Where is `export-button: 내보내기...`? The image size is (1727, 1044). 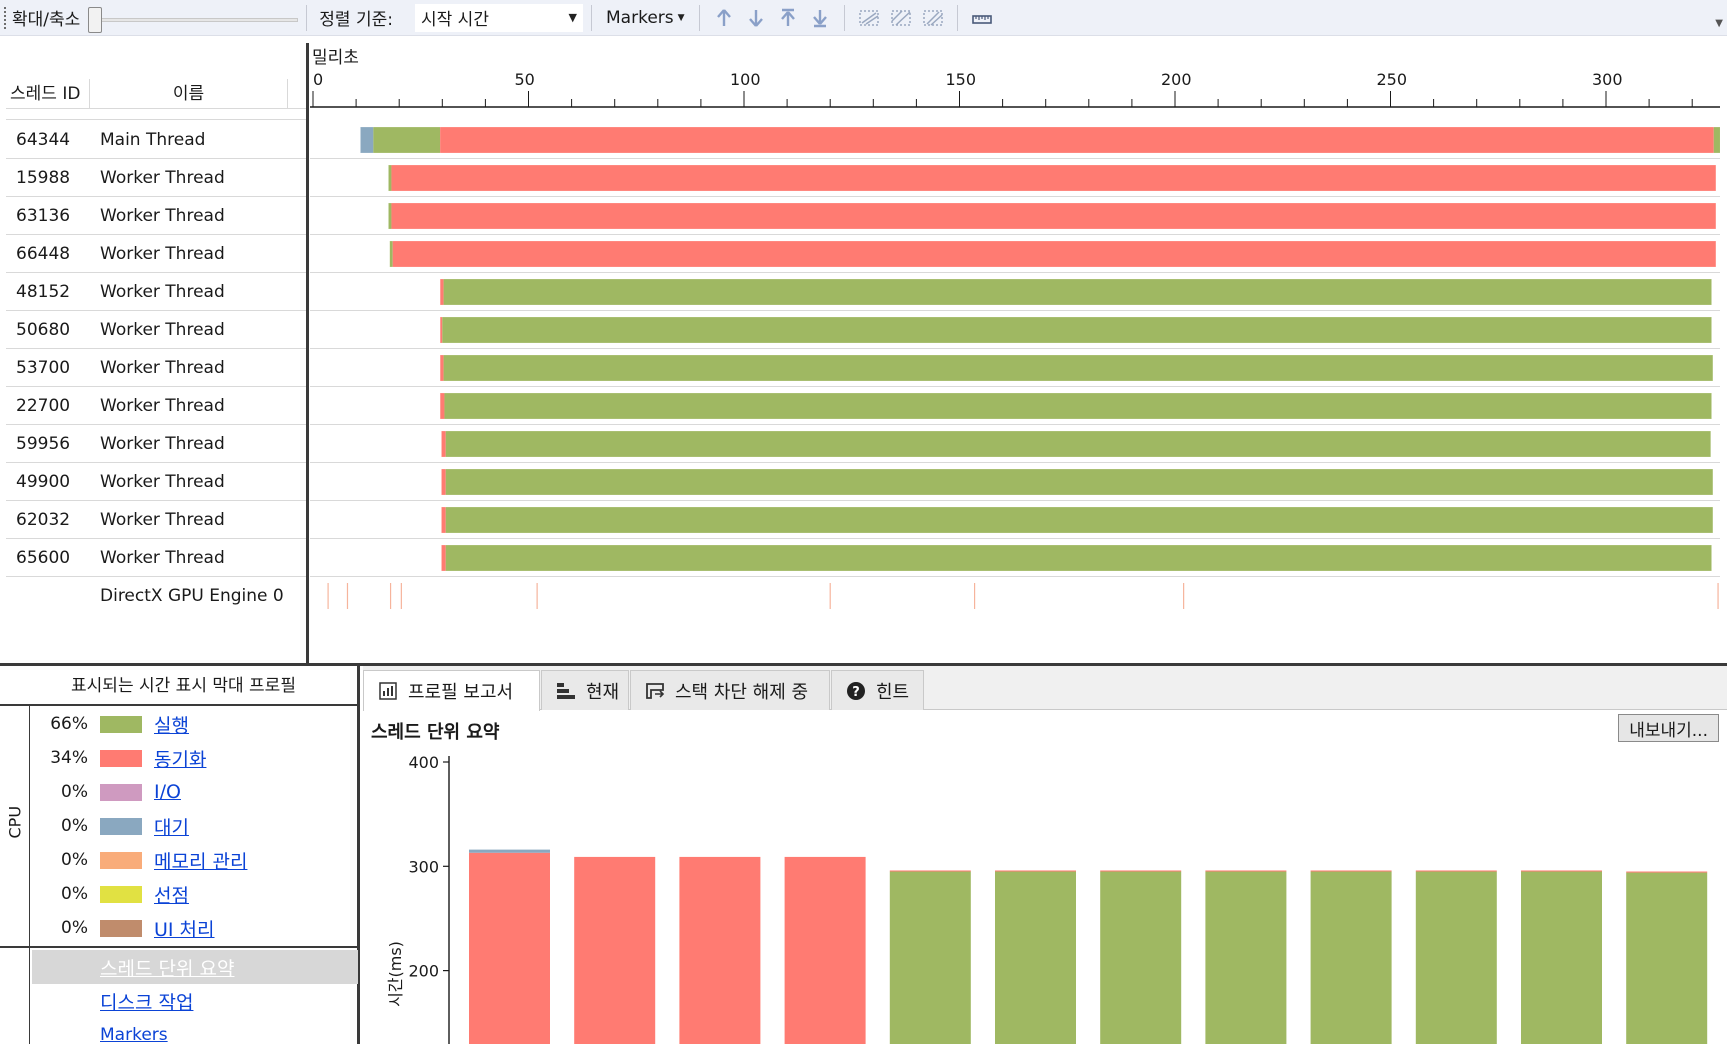
export-button: 내보내기... is located at coordinates (1668, 728).